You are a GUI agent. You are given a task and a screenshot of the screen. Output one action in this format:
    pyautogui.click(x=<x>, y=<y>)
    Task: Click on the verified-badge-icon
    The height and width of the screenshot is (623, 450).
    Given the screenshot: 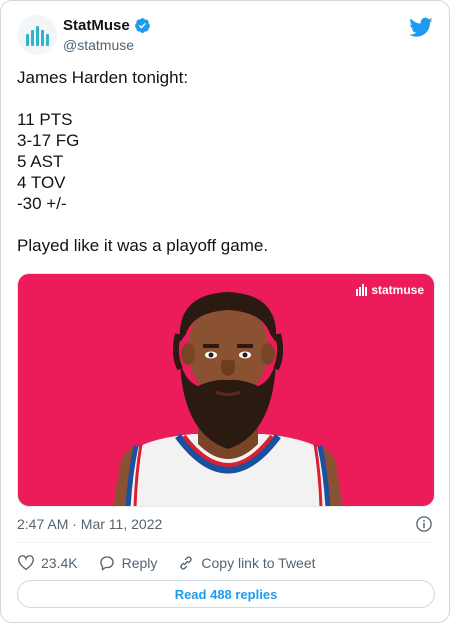 What is the action you would take?
    pyautogui.click(x=142, y=25)
    